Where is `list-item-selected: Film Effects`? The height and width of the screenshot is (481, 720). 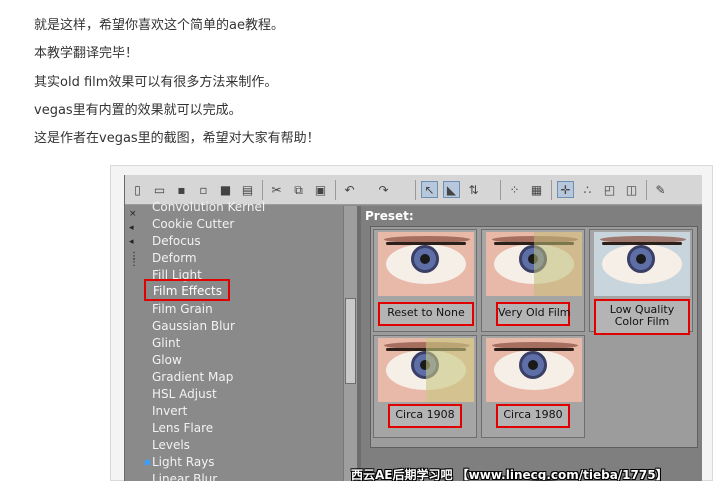 list-item-selected: Film Effects is located at coordinates (187, 290).